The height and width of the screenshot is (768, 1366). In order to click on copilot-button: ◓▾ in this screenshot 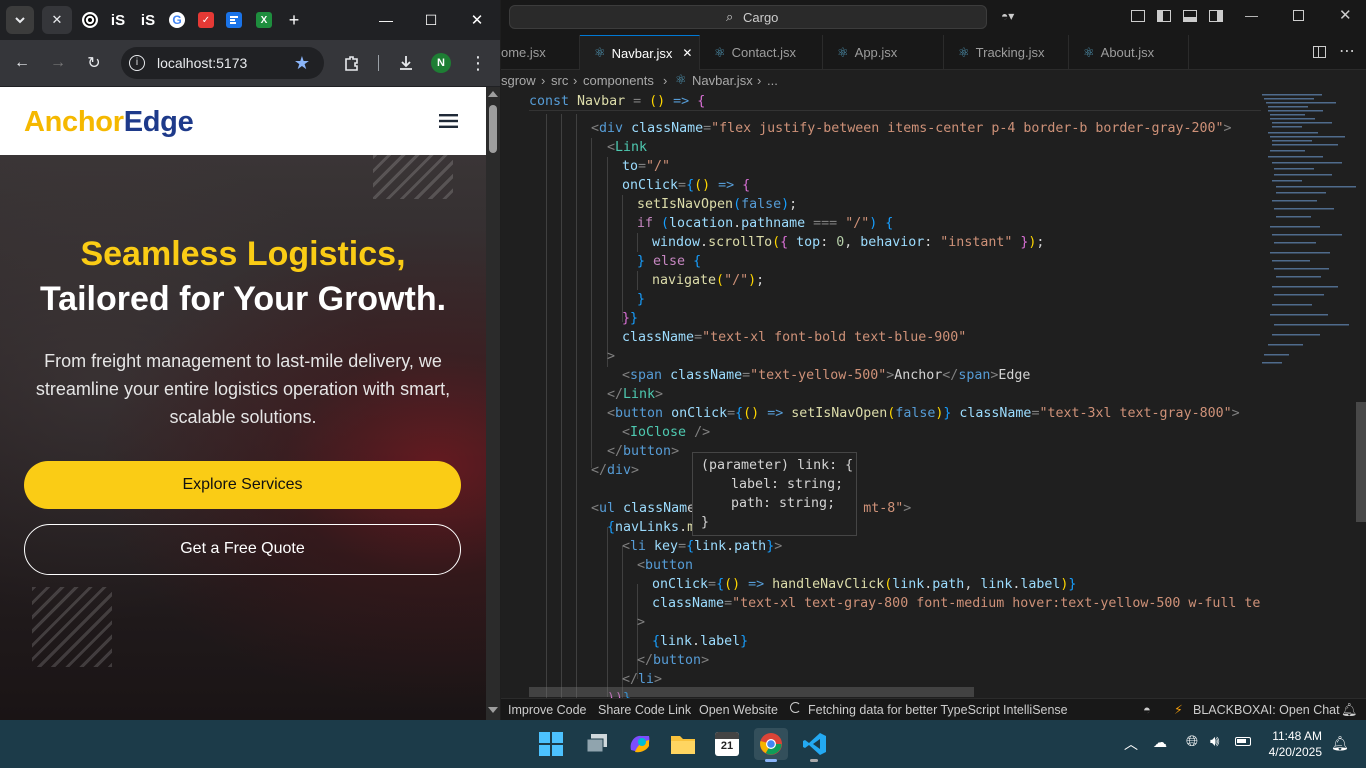, I will do `click(1015, 17)`.